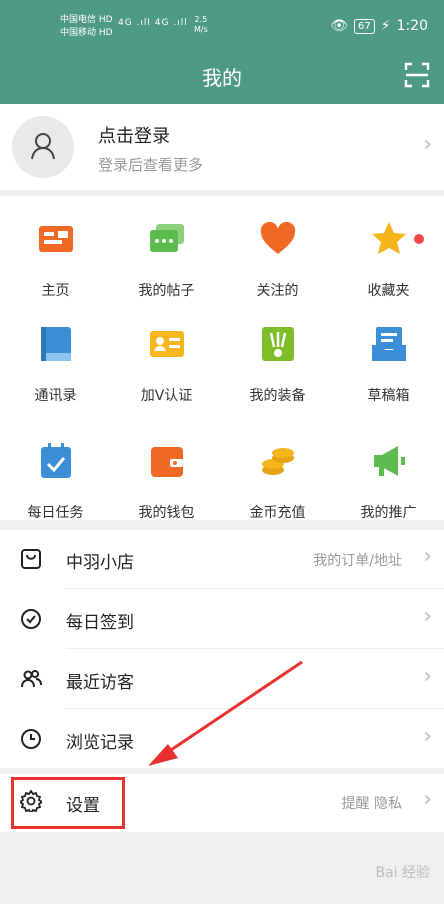  What do you see at coordinates (371, 804) in the screenshot?
I see `list-item-hint: 提醒 隐私` at bounding box center [371, 804].